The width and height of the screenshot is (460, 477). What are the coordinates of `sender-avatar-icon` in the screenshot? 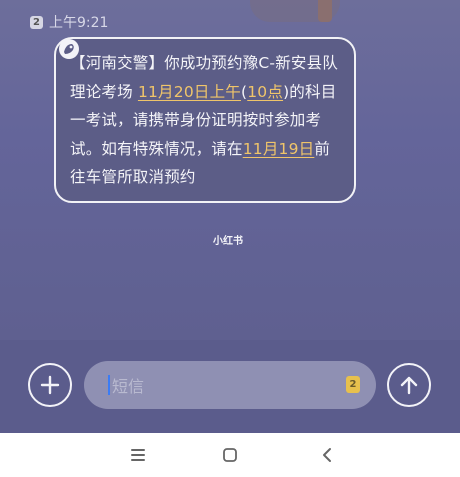 It's located at (69, 49).